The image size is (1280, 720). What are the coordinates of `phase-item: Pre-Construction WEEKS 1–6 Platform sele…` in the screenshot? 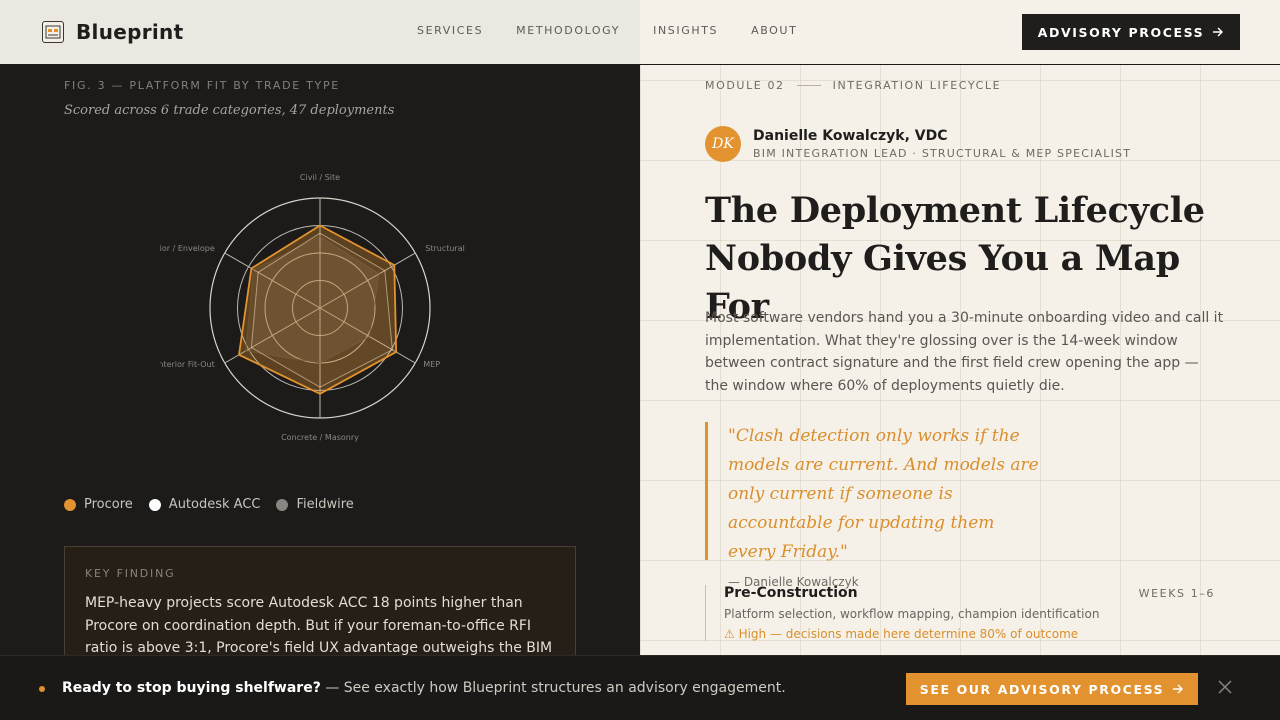 It's located at (960, 613).